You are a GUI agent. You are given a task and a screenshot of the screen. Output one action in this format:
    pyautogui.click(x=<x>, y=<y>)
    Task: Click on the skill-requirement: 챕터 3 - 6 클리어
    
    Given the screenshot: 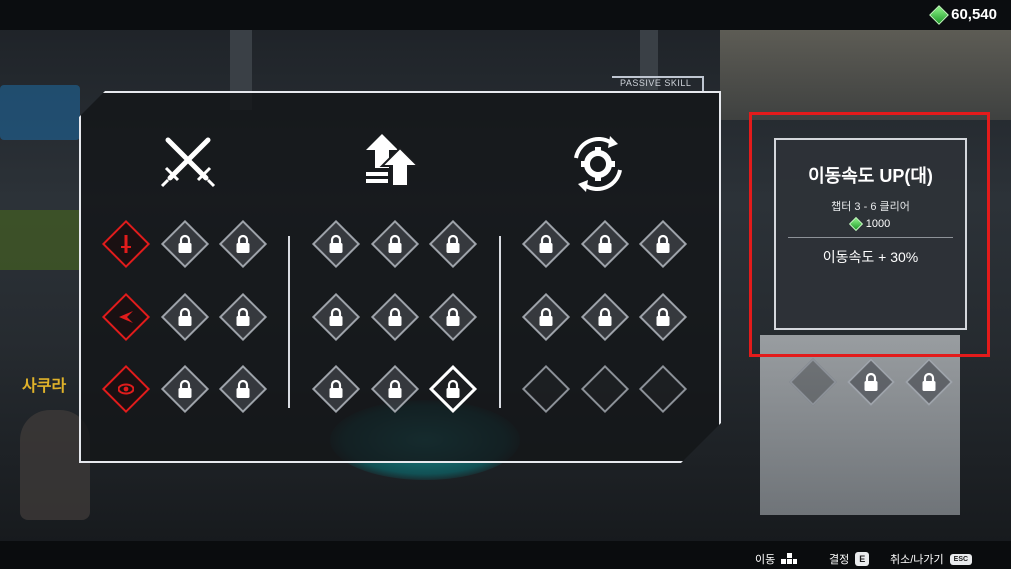 What is the action you would take?
    pyautogui.click(x=870, y=207)
    